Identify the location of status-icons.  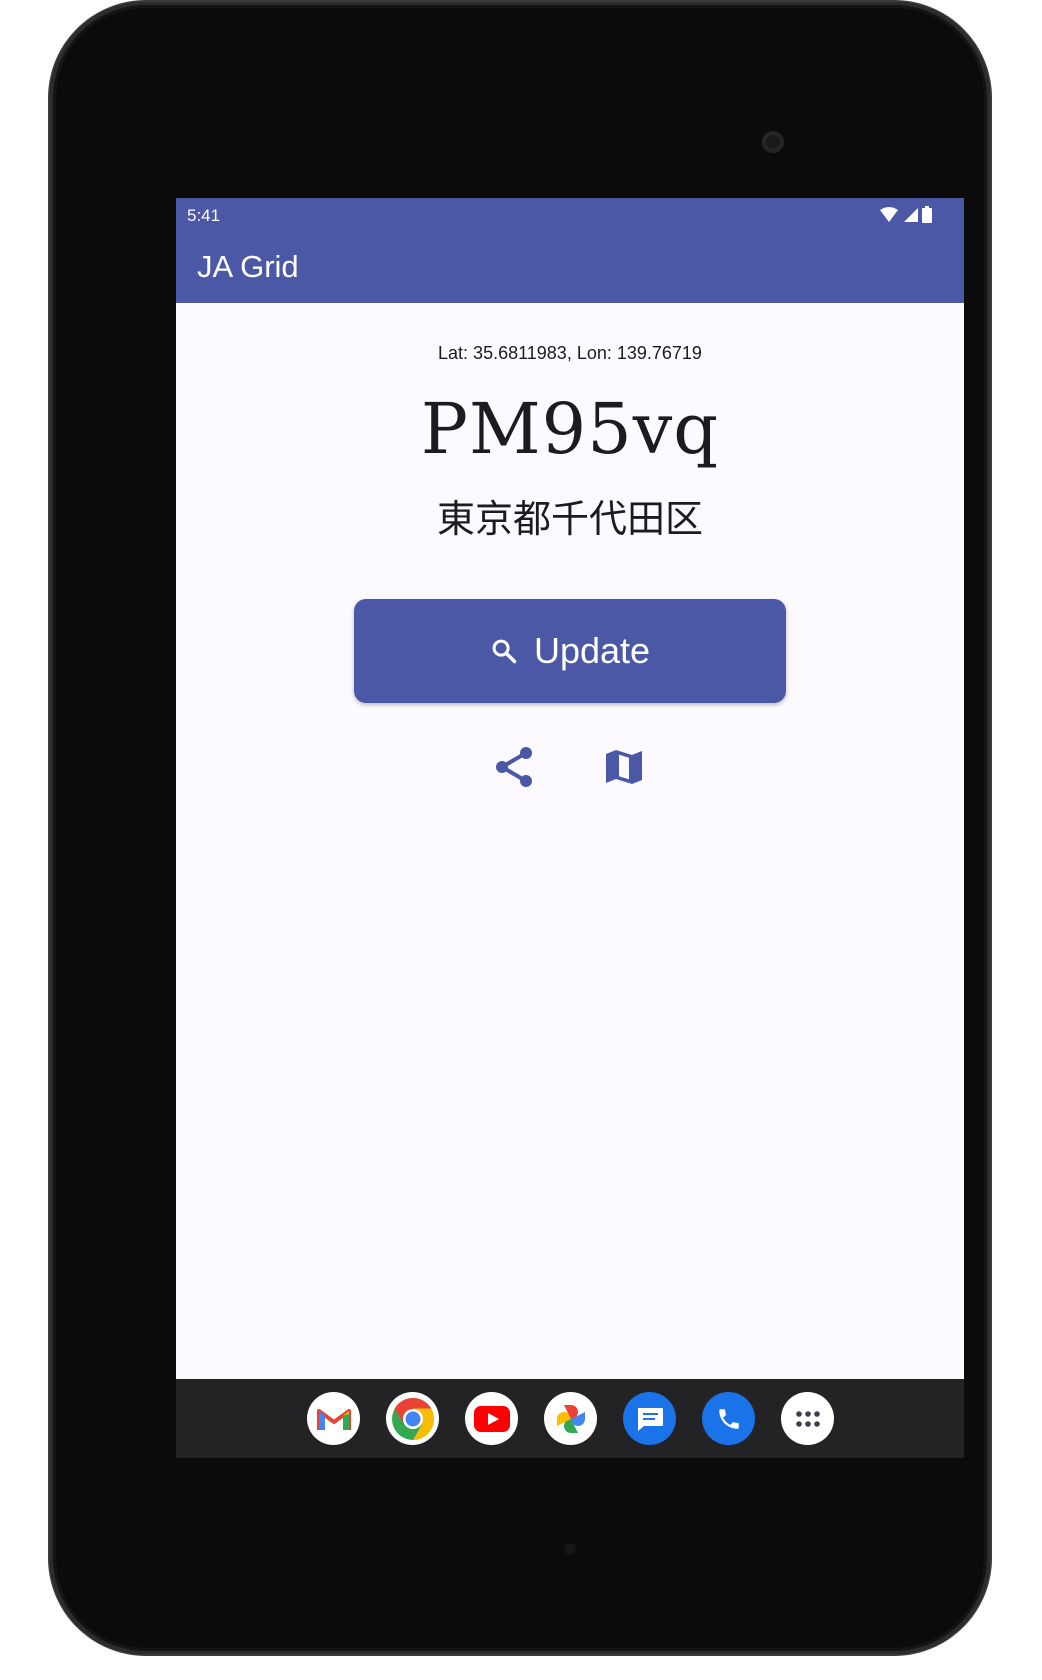
(906, 214).